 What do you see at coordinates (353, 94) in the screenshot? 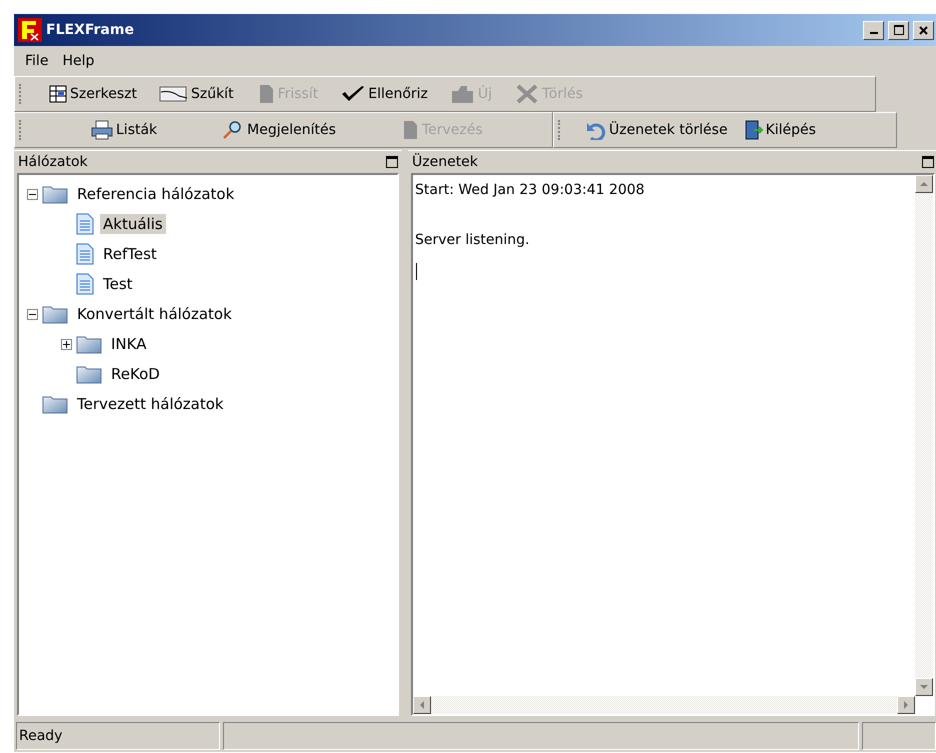
I see `checkmark-icon` at bounding box center [353, 94].